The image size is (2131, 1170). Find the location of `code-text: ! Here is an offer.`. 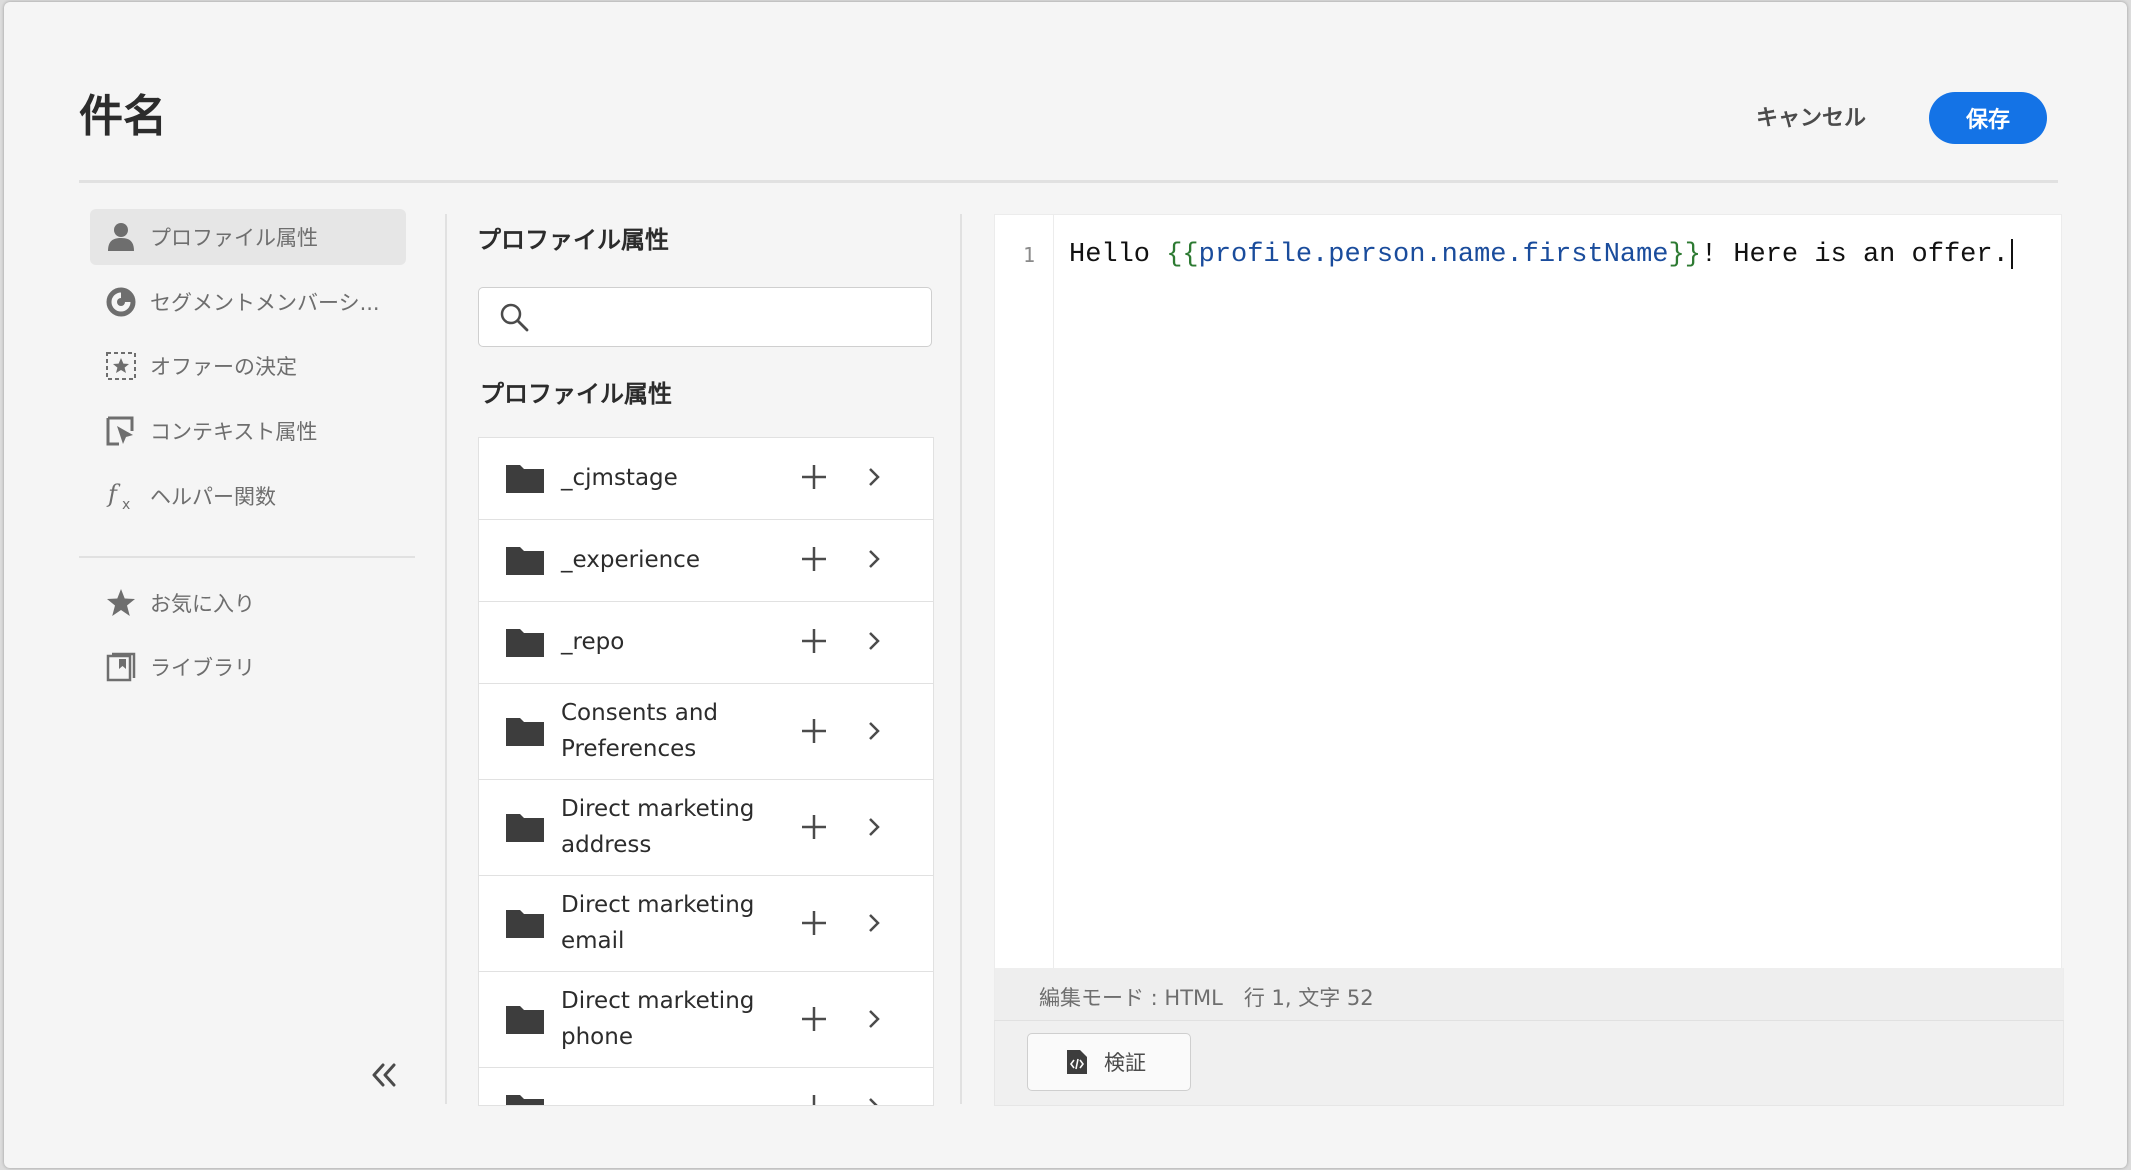

code-text: ! Here is an offer. is located at coordinates (1854, 255).